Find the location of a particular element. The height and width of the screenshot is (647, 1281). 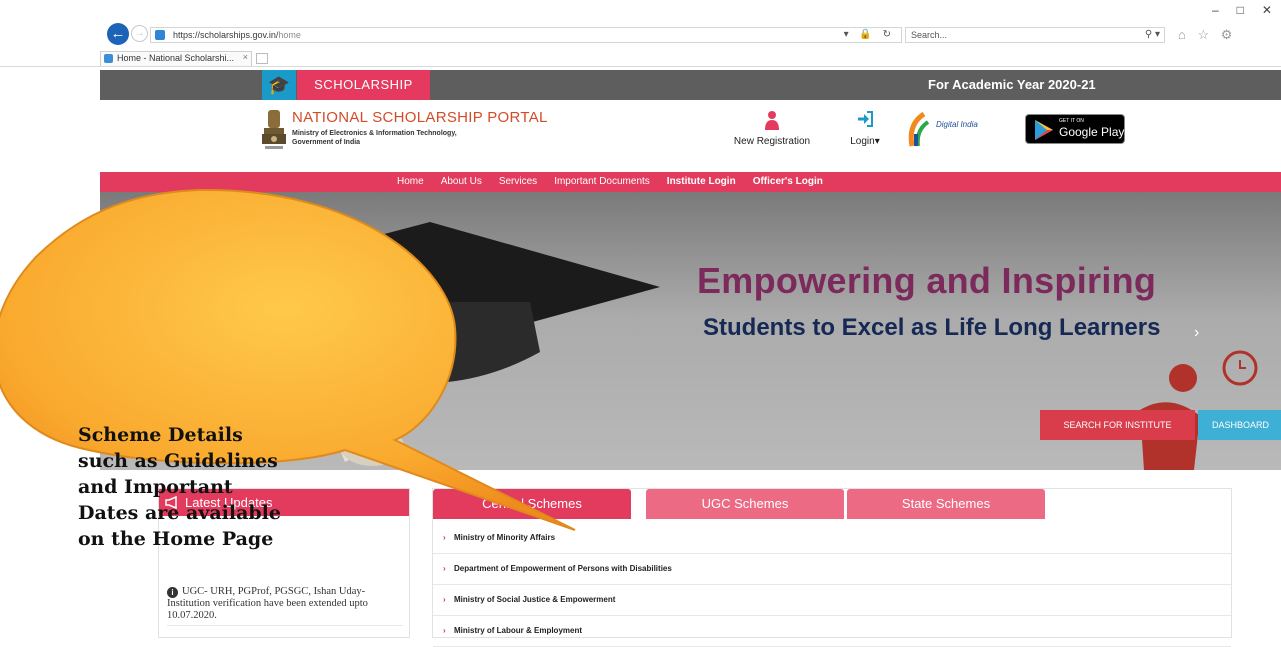

url-path: home is located at coordinates (289, 35).